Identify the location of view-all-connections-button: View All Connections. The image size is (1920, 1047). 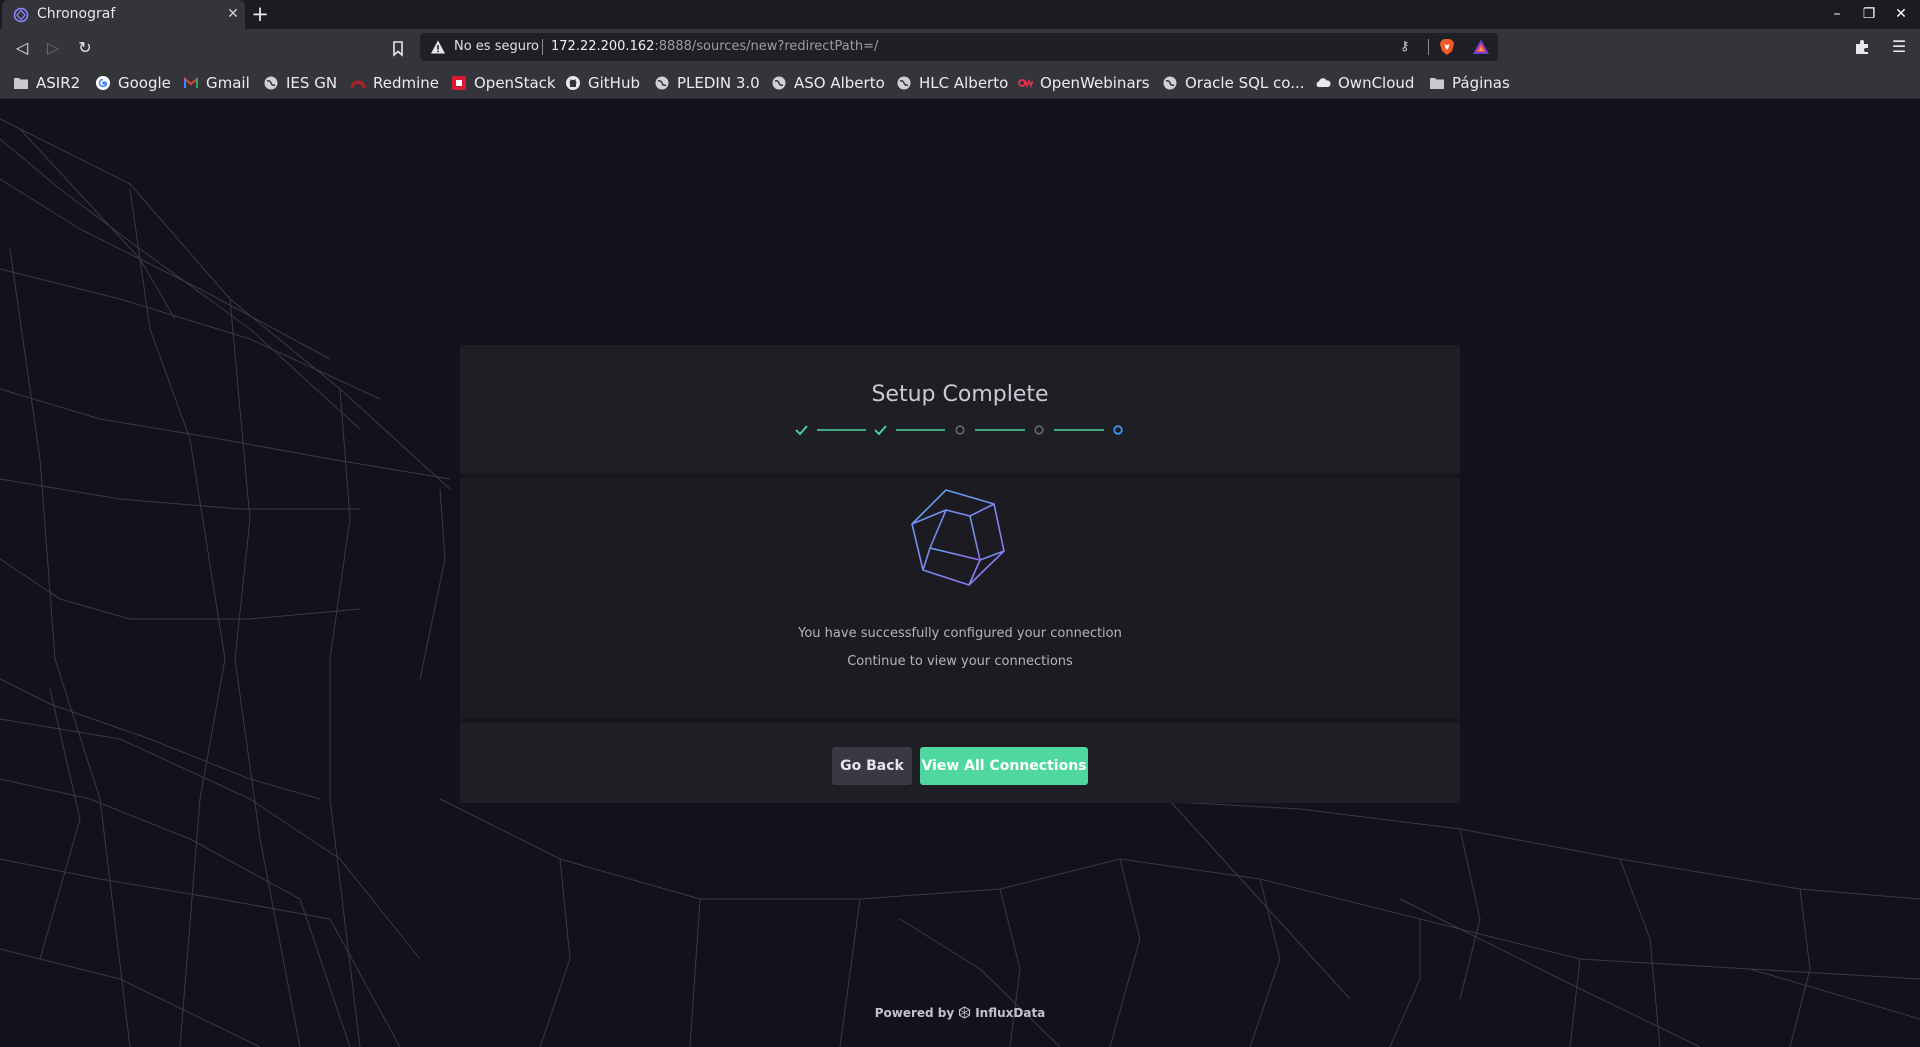
(1004, 766).